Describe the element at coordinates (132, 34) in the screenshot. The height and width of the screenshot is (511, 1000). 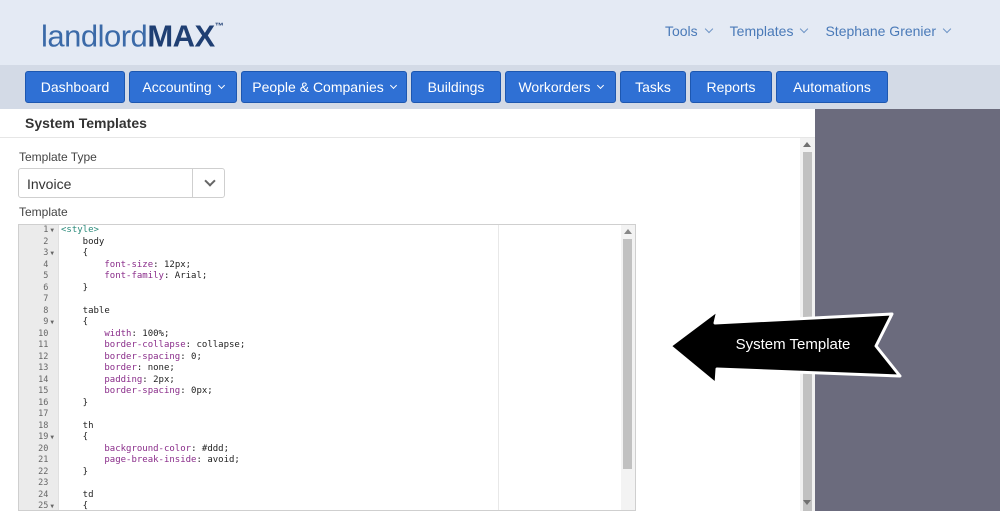
I see `landlordmax-logo: landlordMAX™` at that location.